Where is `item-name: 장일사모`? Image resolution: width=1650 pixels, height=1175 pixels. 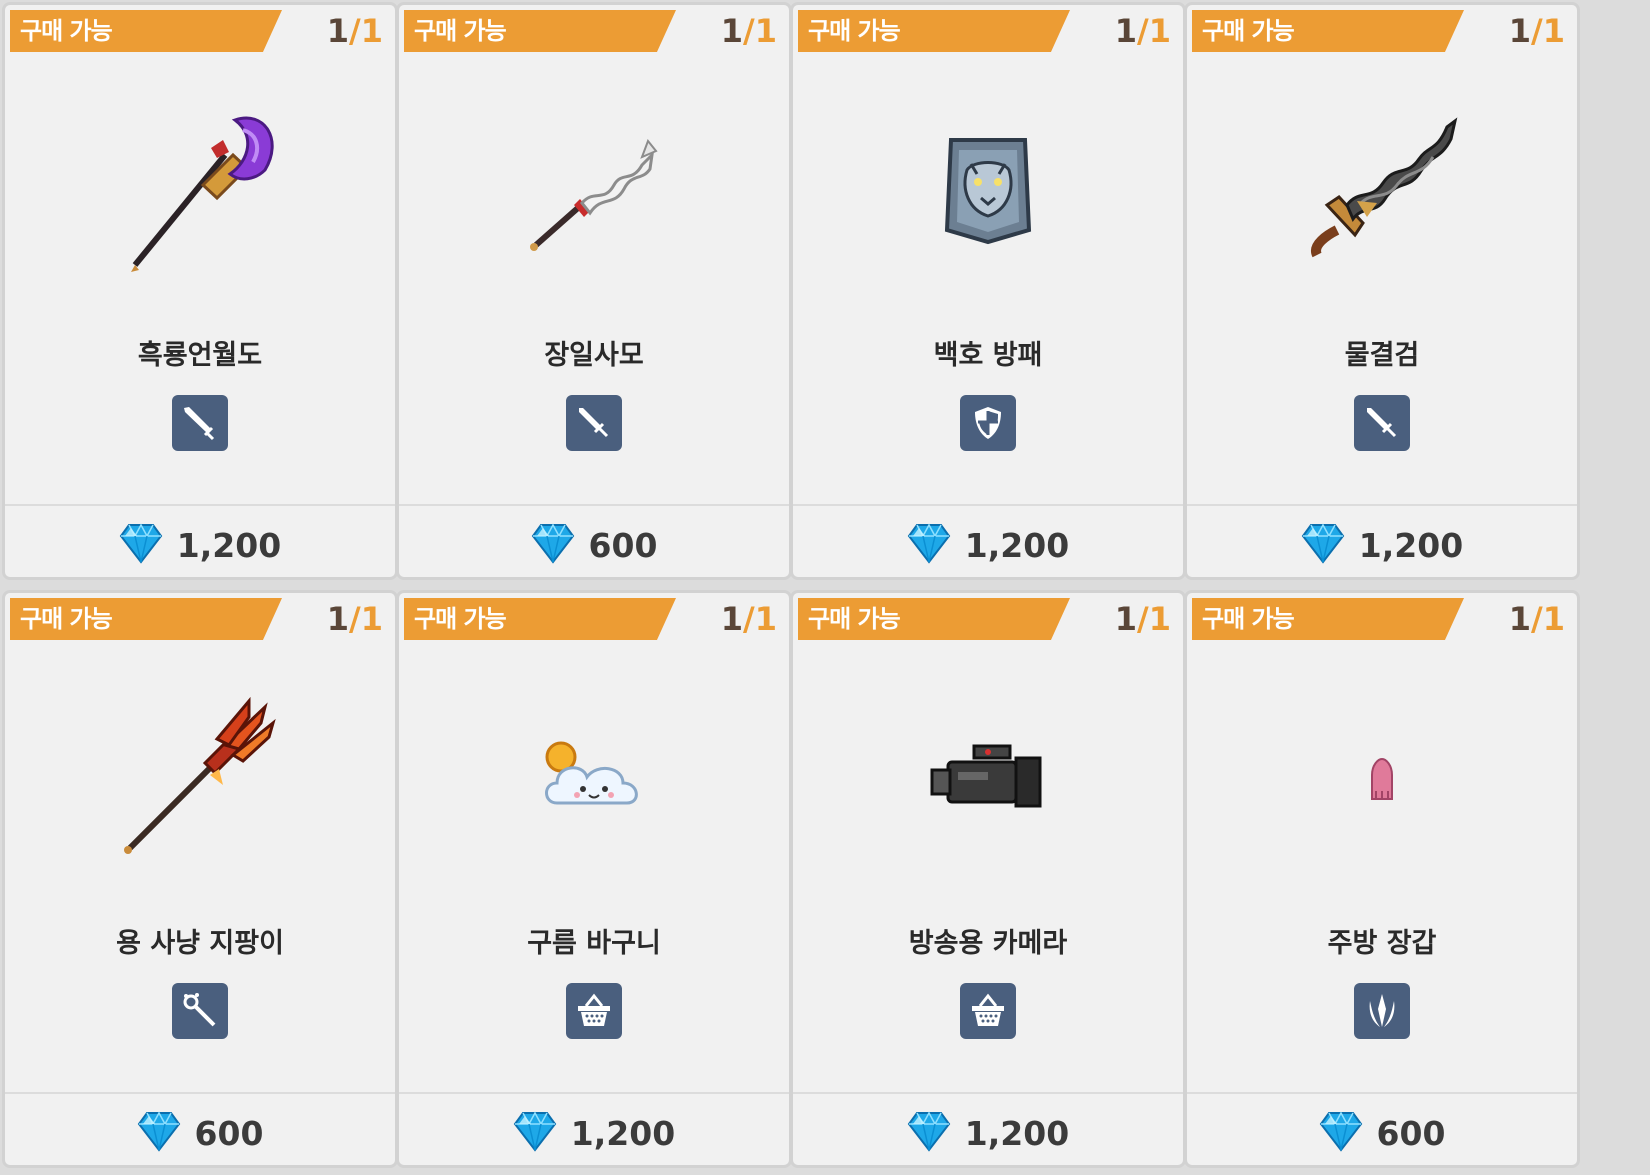 item-name: 장일사모 is located at coordinates (594, 355).